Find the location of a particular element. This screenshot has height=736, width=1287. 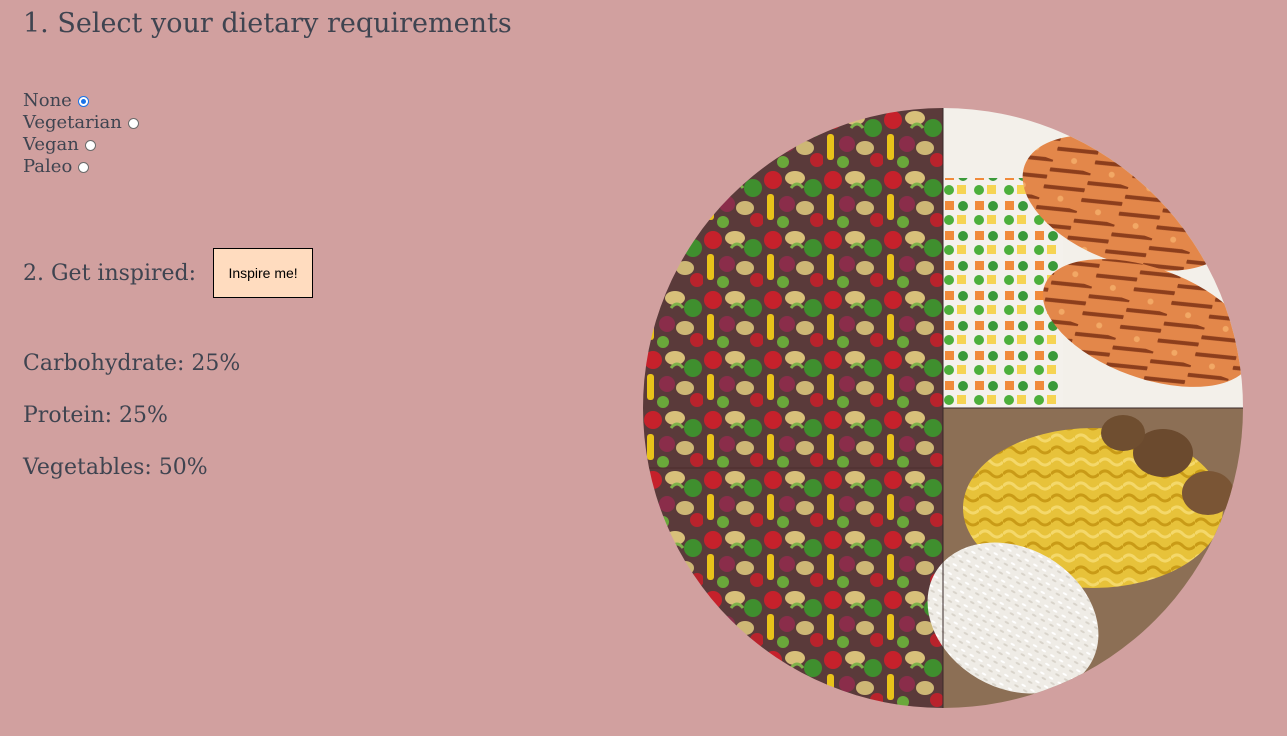

diet-options: None Vegetarian Vegan Paleo is located at coordinates (81, 134).